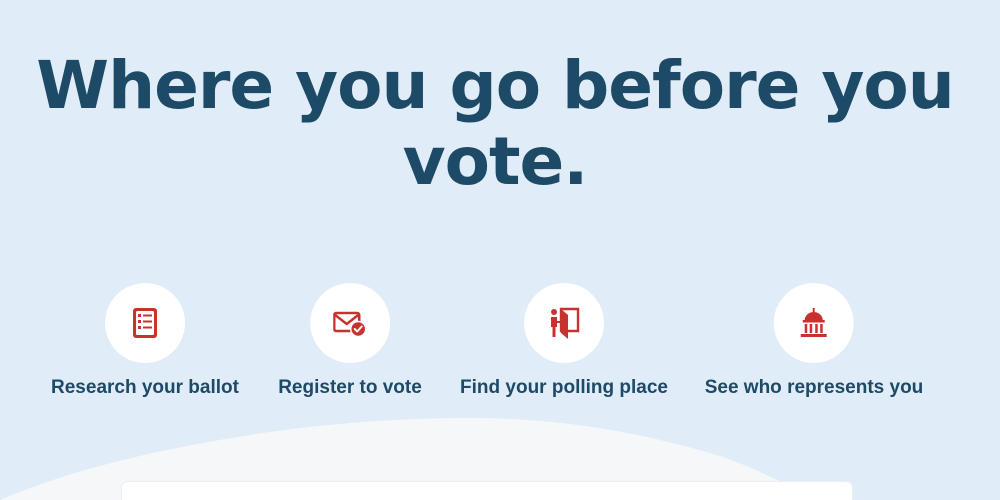 This screenshot has width=1000, height=500. What do you see at coordinates (814, 387) in the screenshot?
I see `see-who-represents-label: See who represents you` at bounding box center [814, 387].